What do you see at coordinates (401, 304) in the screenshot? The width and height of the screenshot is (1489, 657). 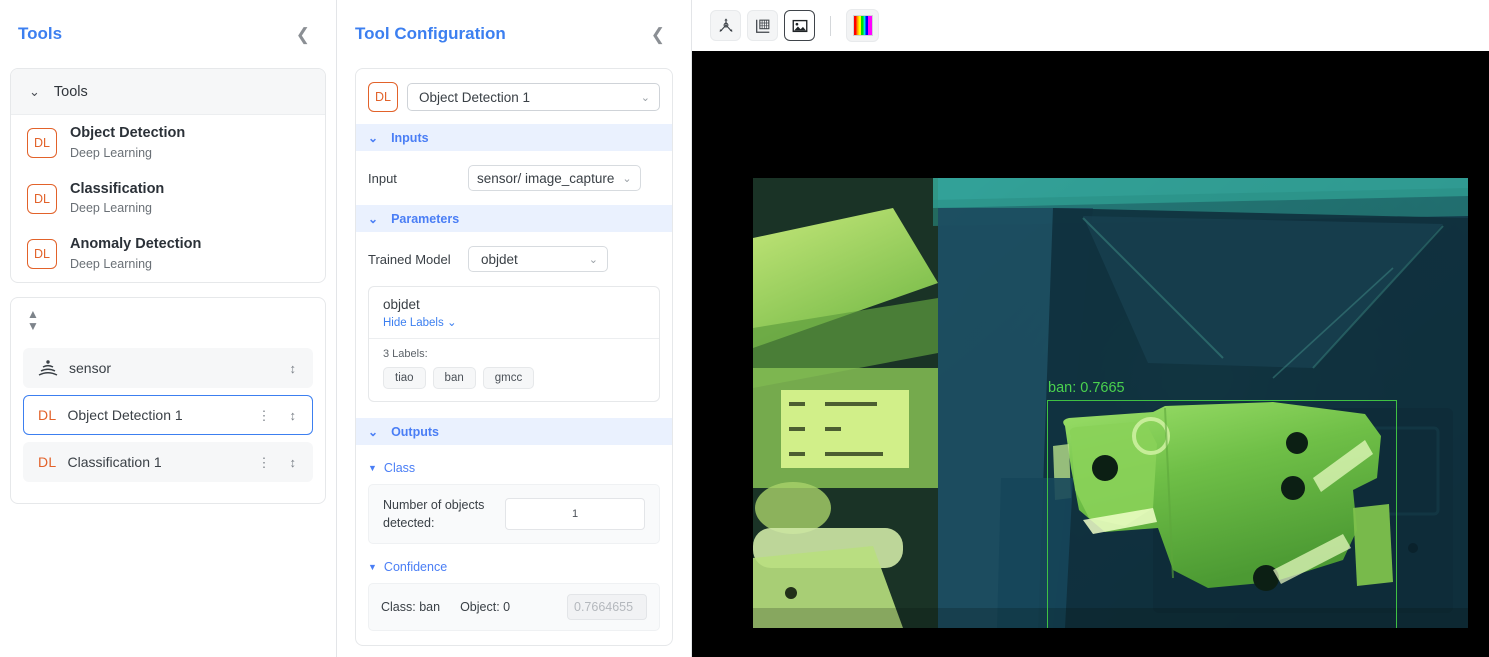 I see `model-name: objdet` at bounding box center [401, 304].